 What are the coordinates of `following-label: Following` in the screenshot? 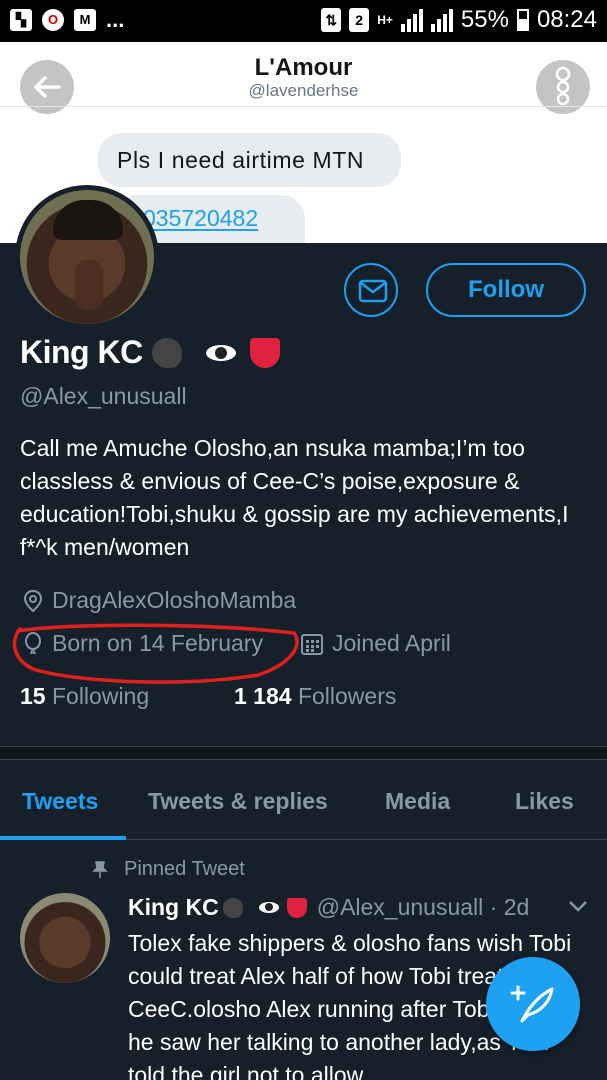 It's located at (100, 696).